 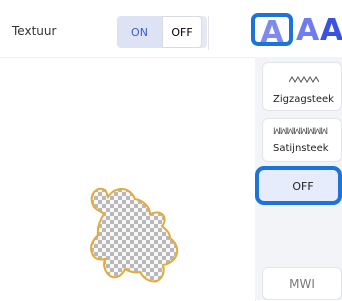 What do you see at coordinates (272, 31) in the screenshot?
I see `font-style-outline-button: A` at bounding box center [272, 31].